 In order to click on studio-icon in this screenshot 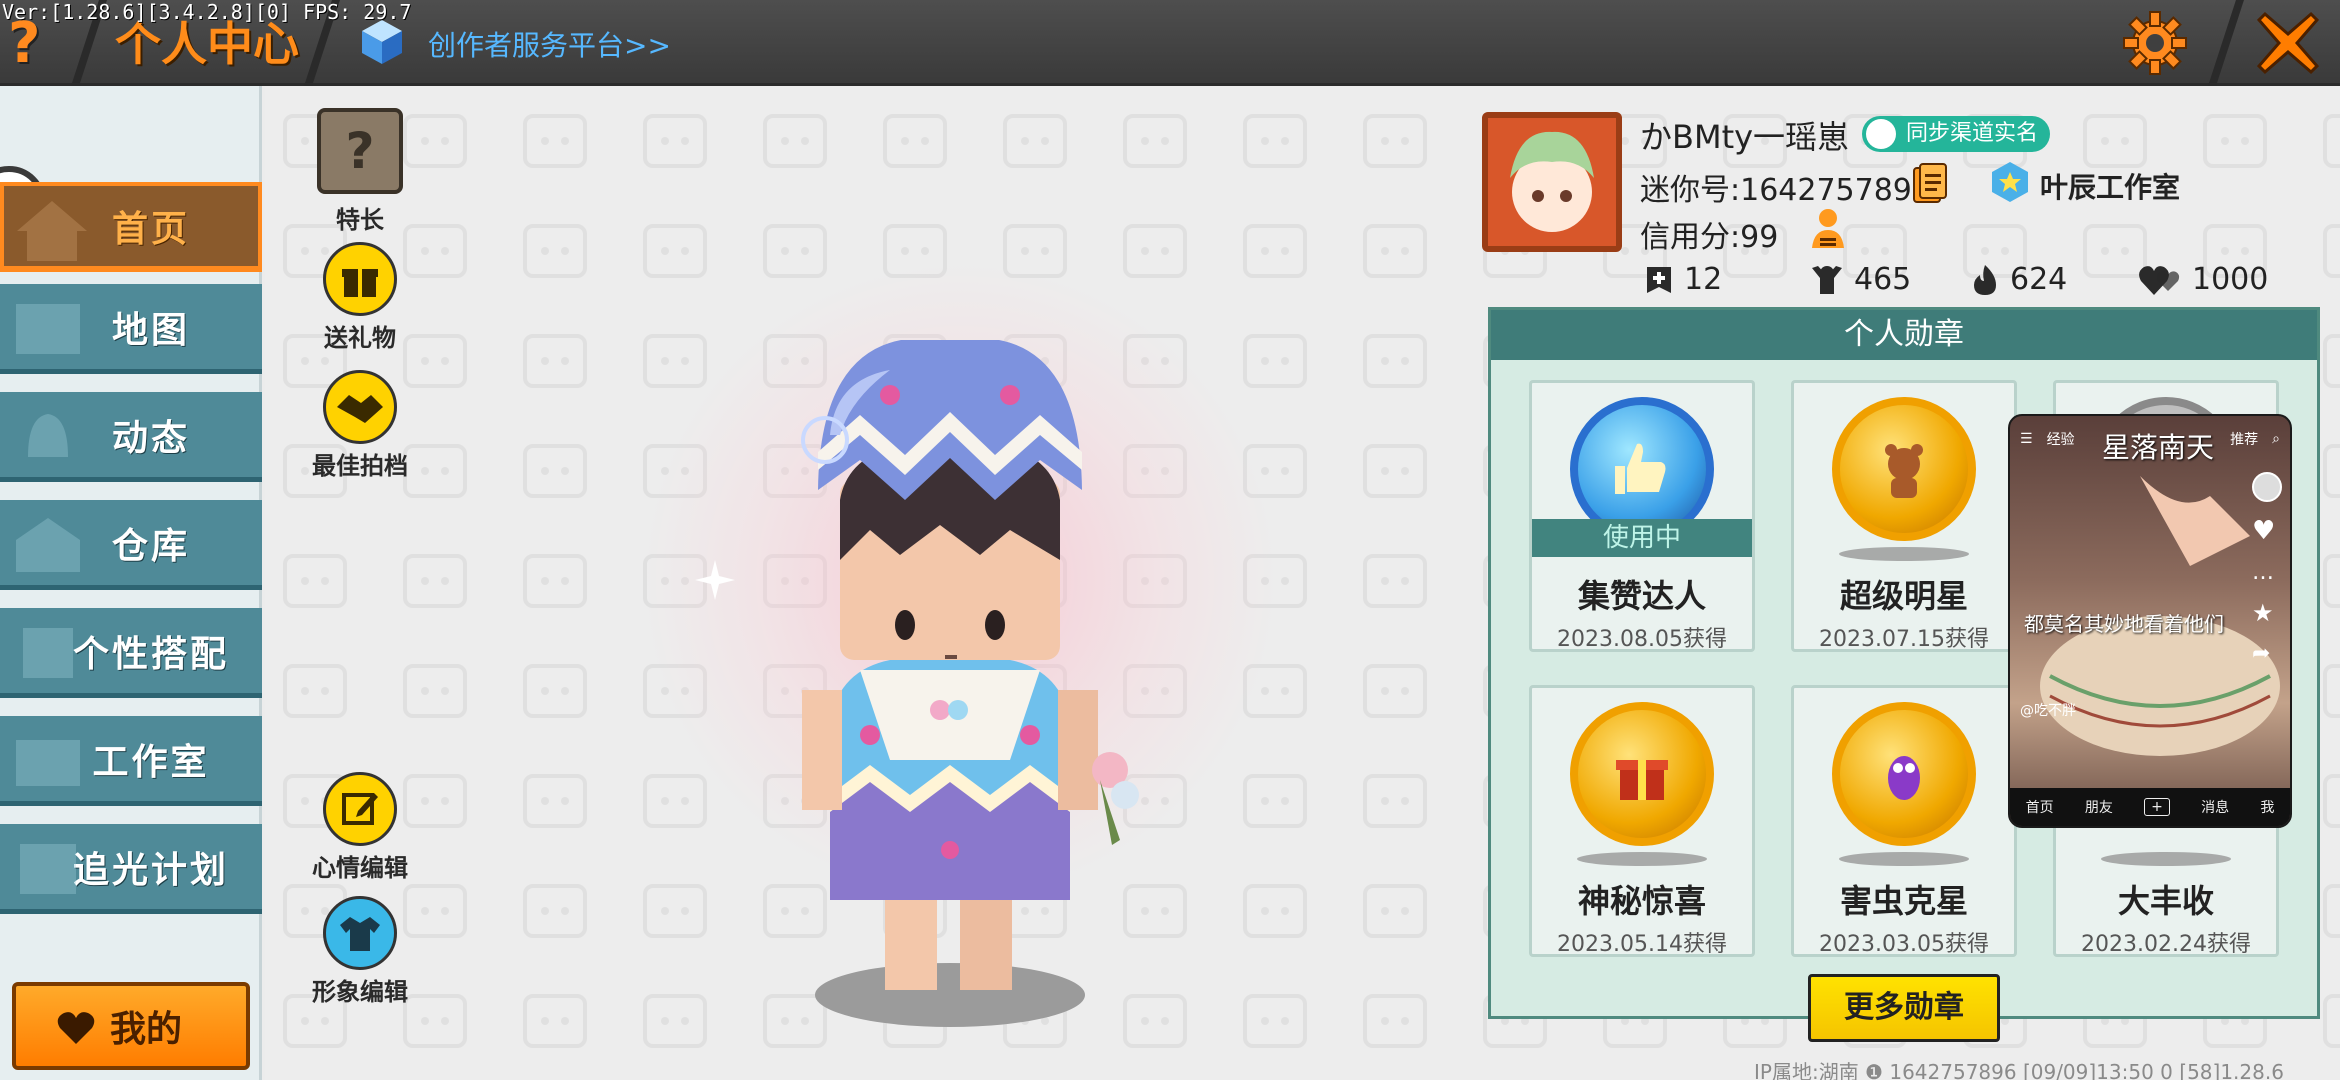, I will do `click(48, 763)`.